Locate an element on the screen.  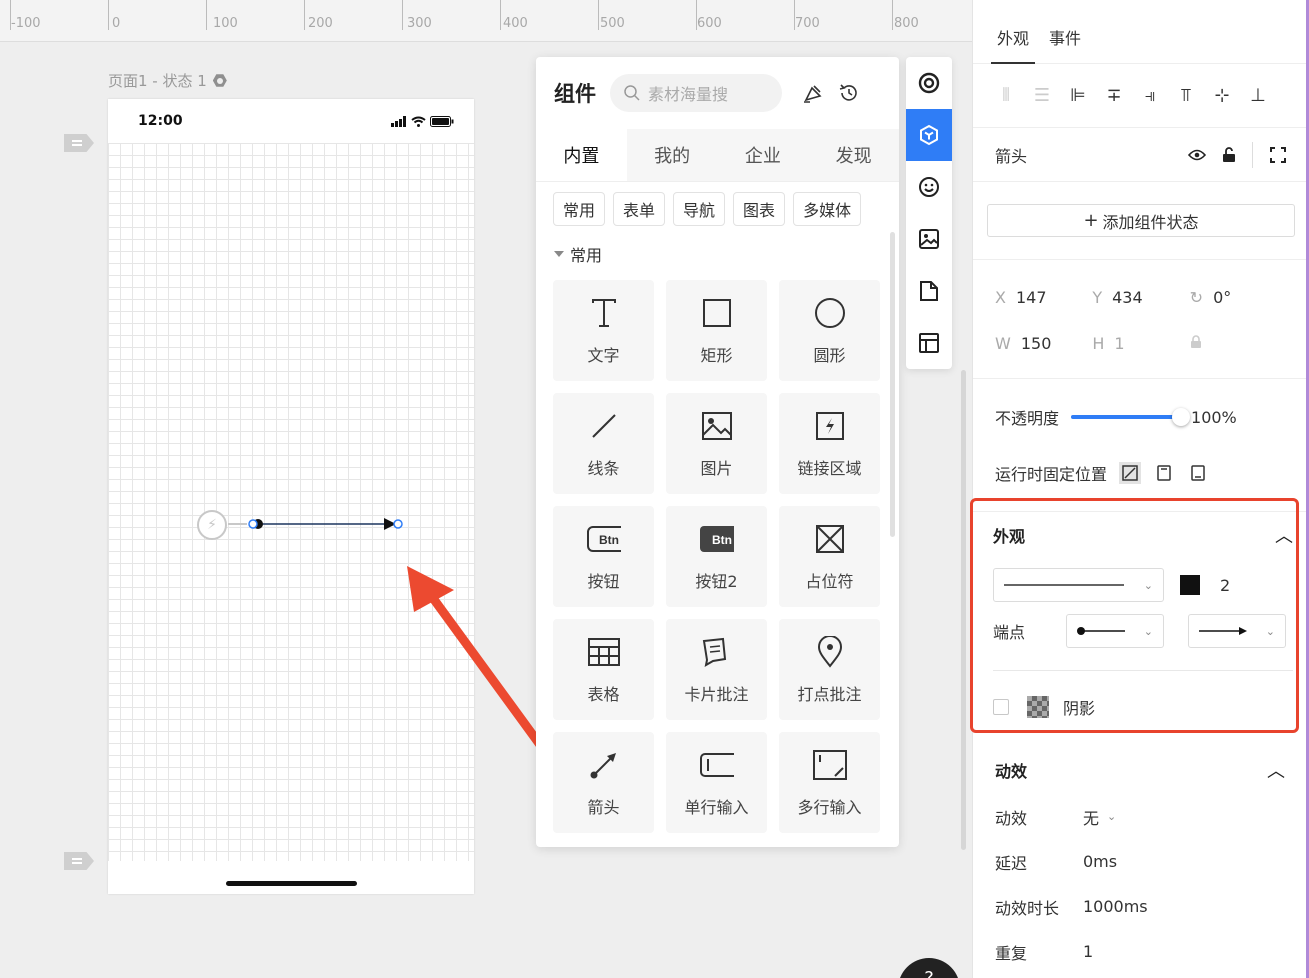
component-card-note: 卡片批注 is located at coordinates (716, 669).